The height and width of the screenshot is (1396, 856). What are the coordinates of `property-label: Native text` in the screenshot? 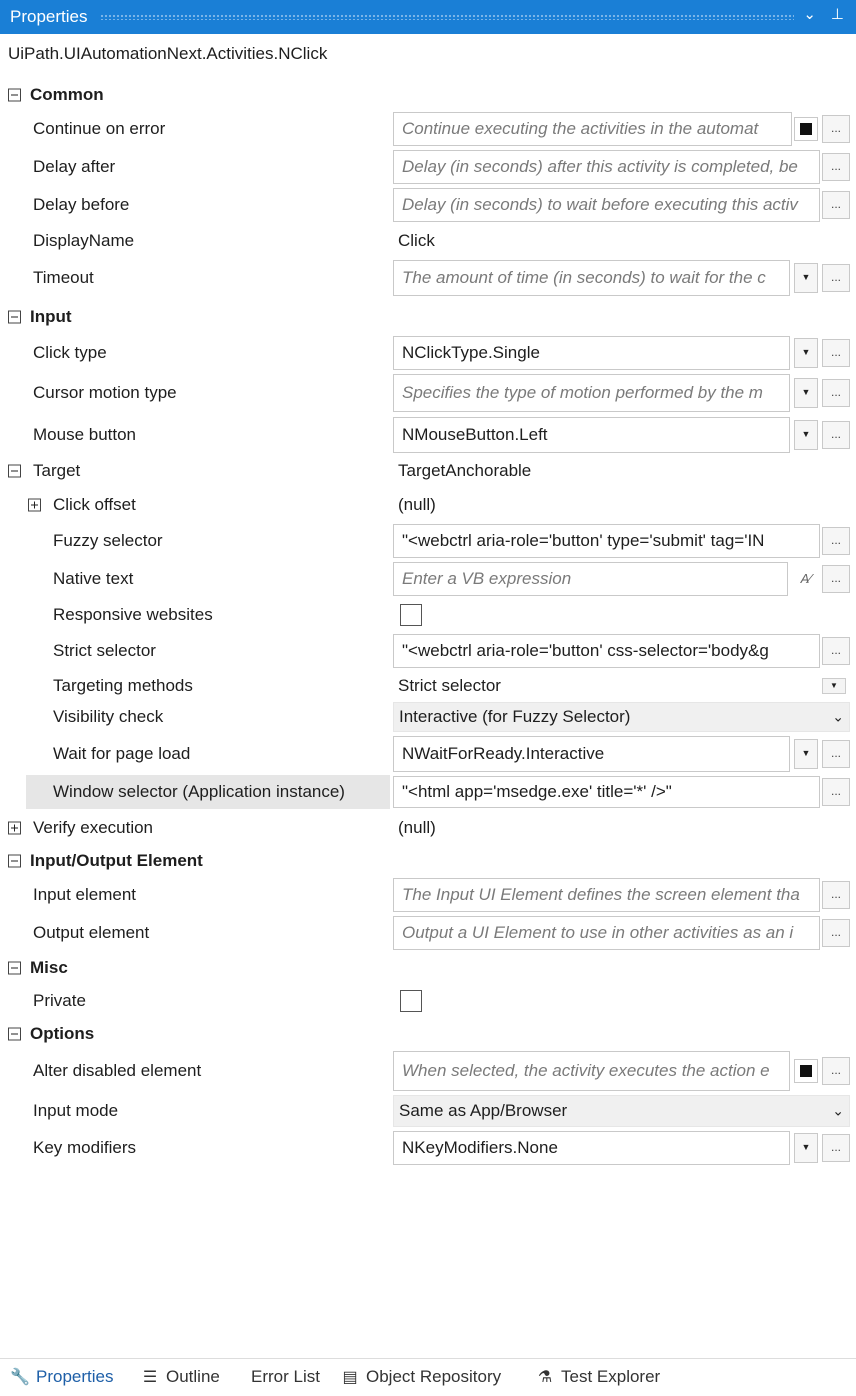 It's located at (93, 578).